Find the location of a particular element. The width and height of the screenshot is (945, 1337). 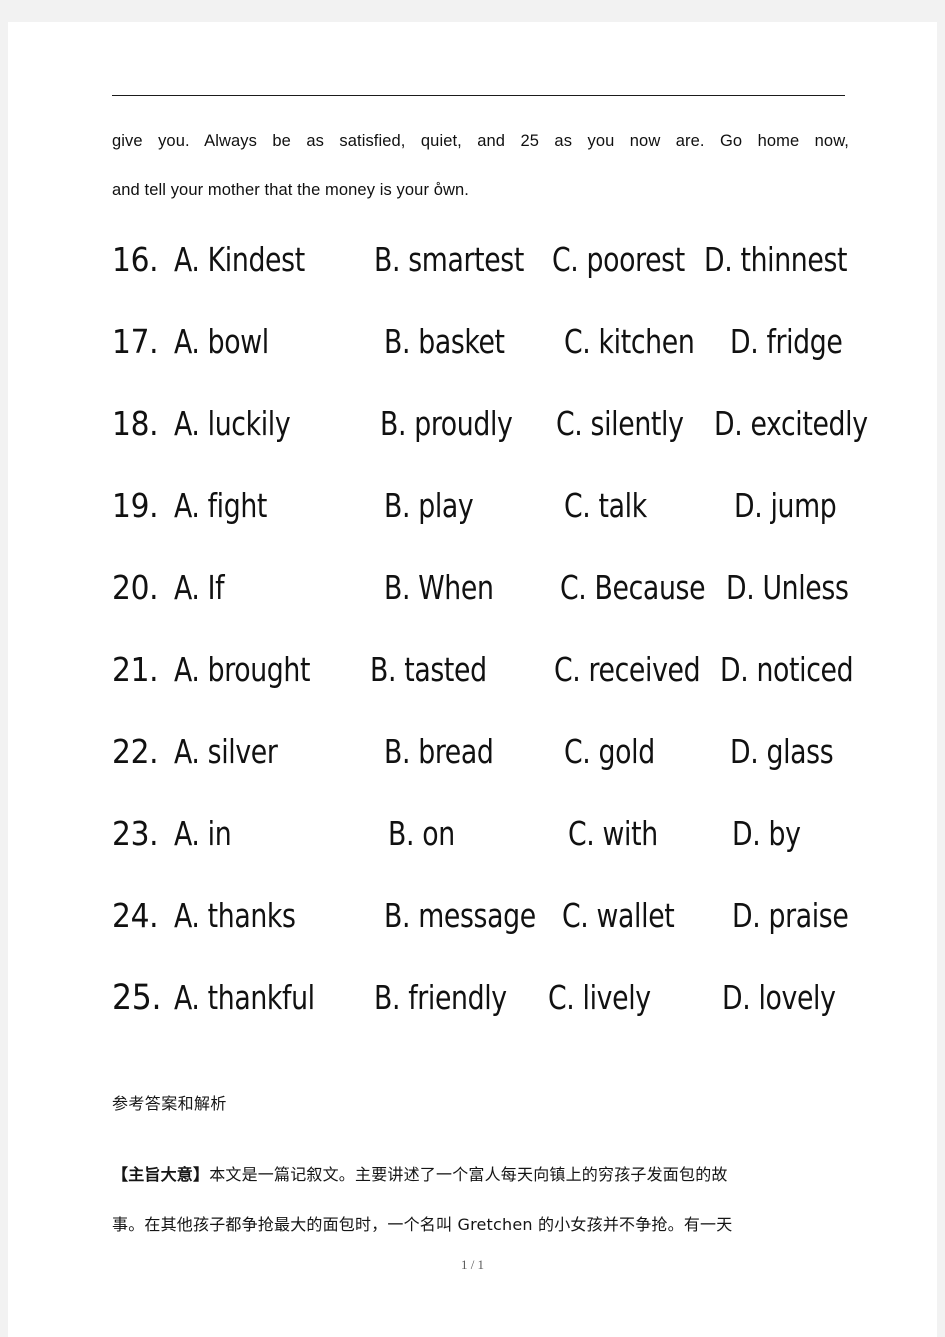

option-a: A. fight is located at coordinates (220, 505).